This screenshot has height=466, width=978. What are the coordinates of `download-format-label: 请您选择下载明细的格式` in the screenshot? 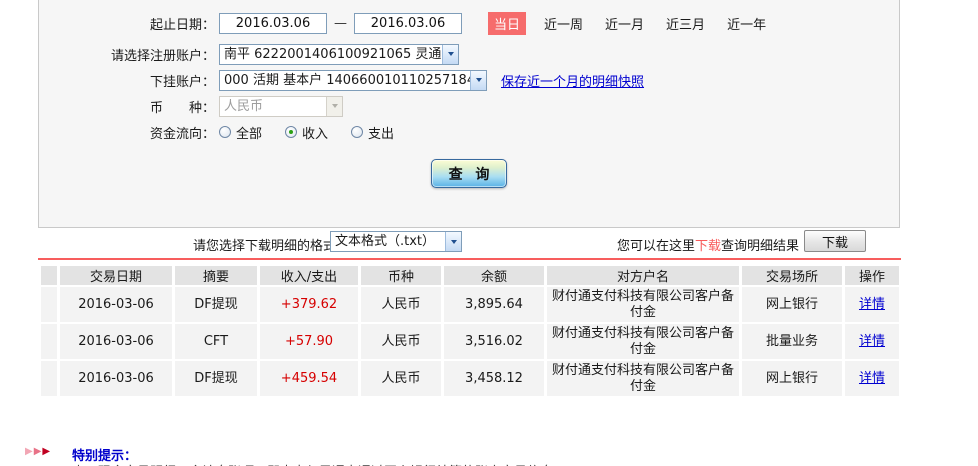 It's located at (265, 246).